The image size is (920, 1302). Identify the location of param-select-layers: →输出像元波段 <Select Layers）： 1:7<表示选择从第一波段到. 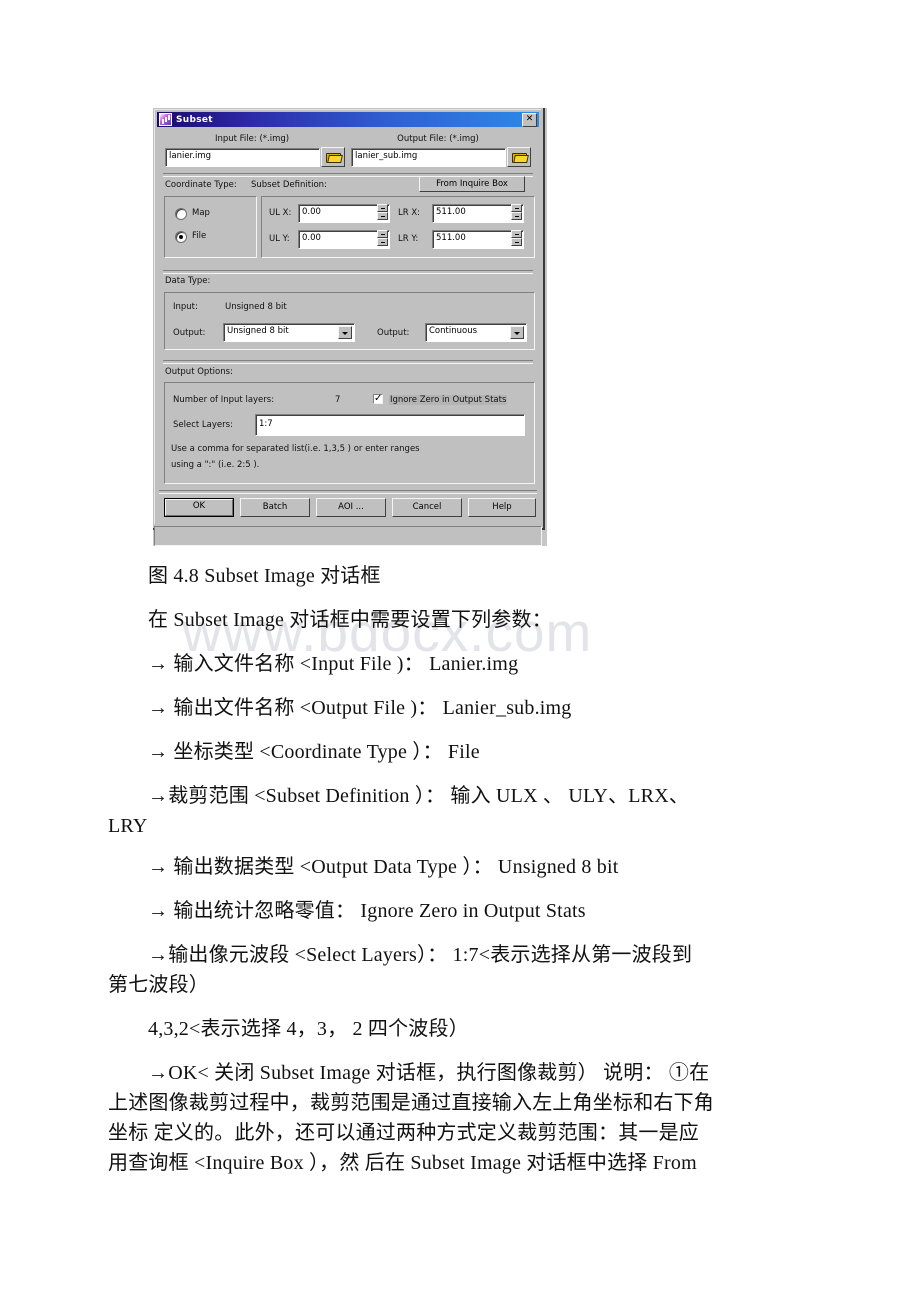
(420, 955).